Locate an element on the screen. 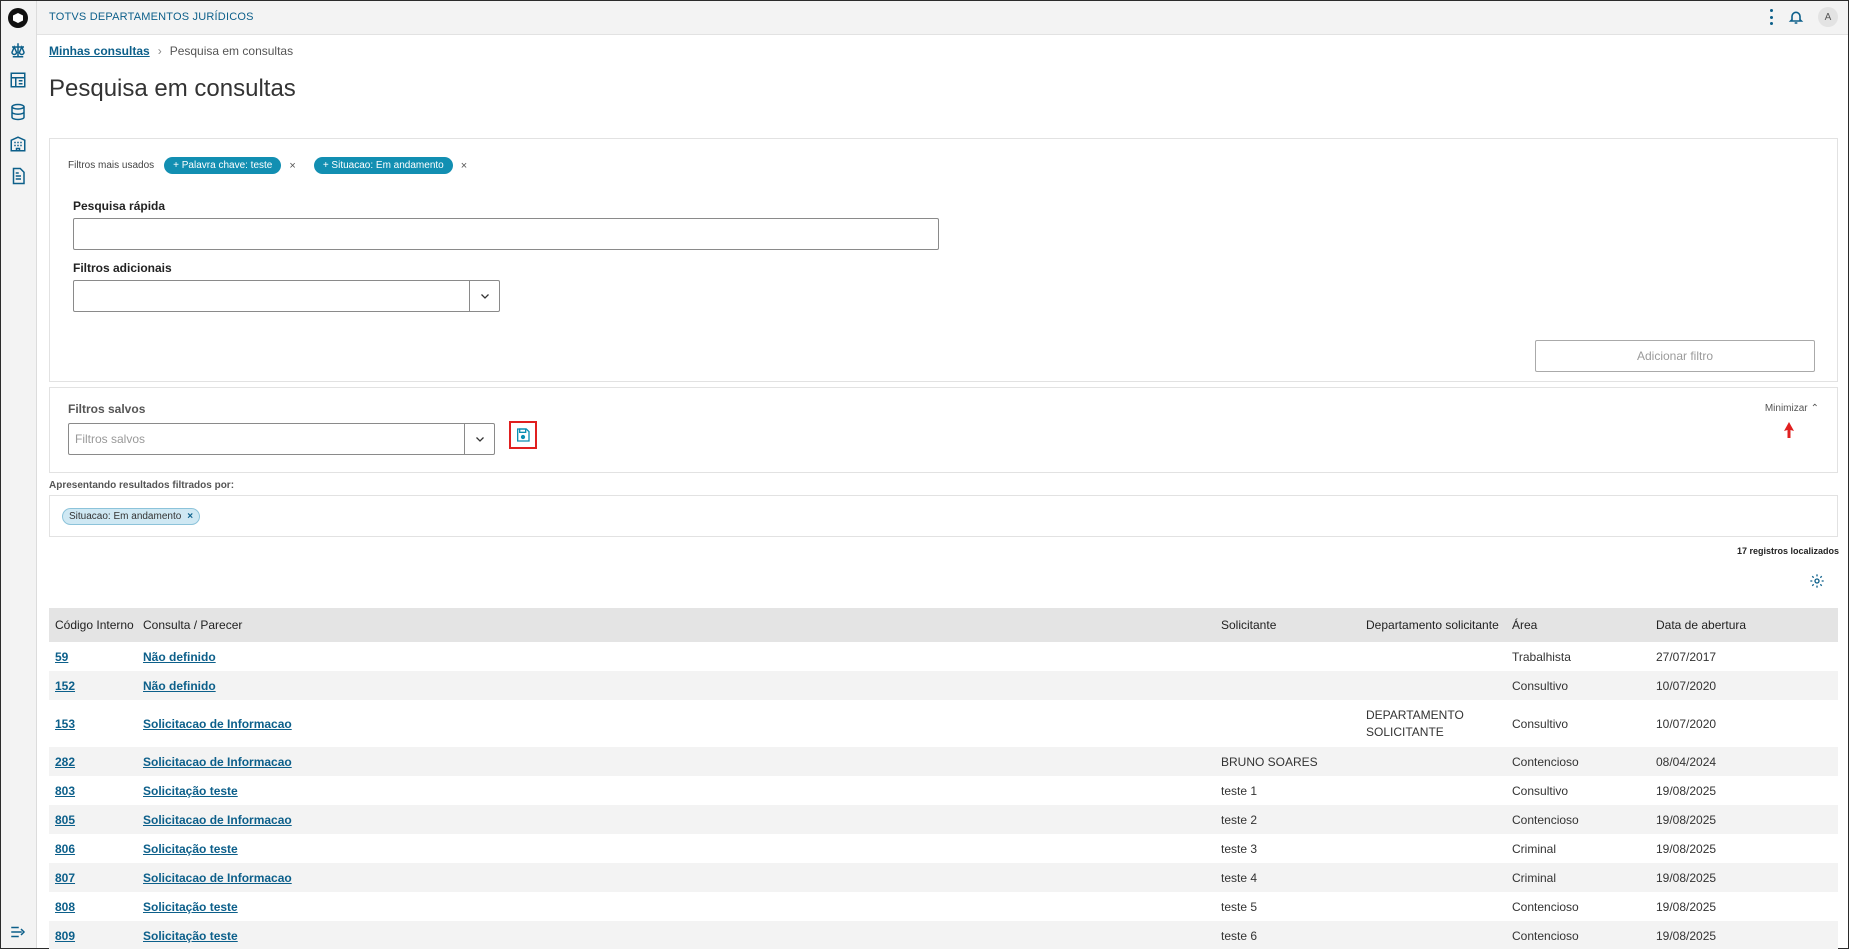  minimize-label: Minimizar is located at coordinates (1786, 408).